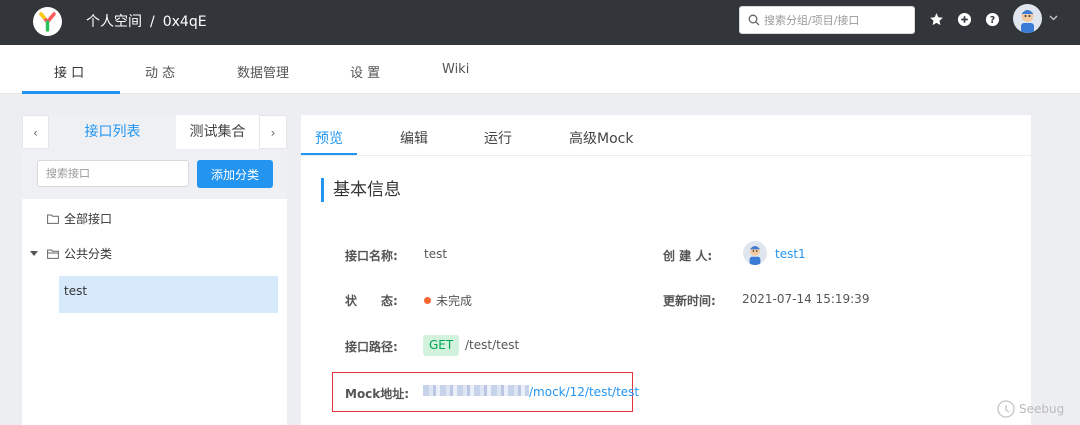 The width and height of the screenshot is (1080, 425). Describe the element at coordinates (666, 155) in the screenshot. I see `tab-divider` at that location.